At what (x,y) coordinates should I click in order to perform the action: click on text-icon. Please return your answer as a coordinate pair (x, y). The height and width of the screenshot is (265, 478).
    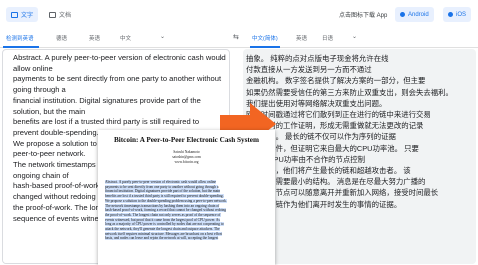
    Looking at the image, I should click on (14, 14).